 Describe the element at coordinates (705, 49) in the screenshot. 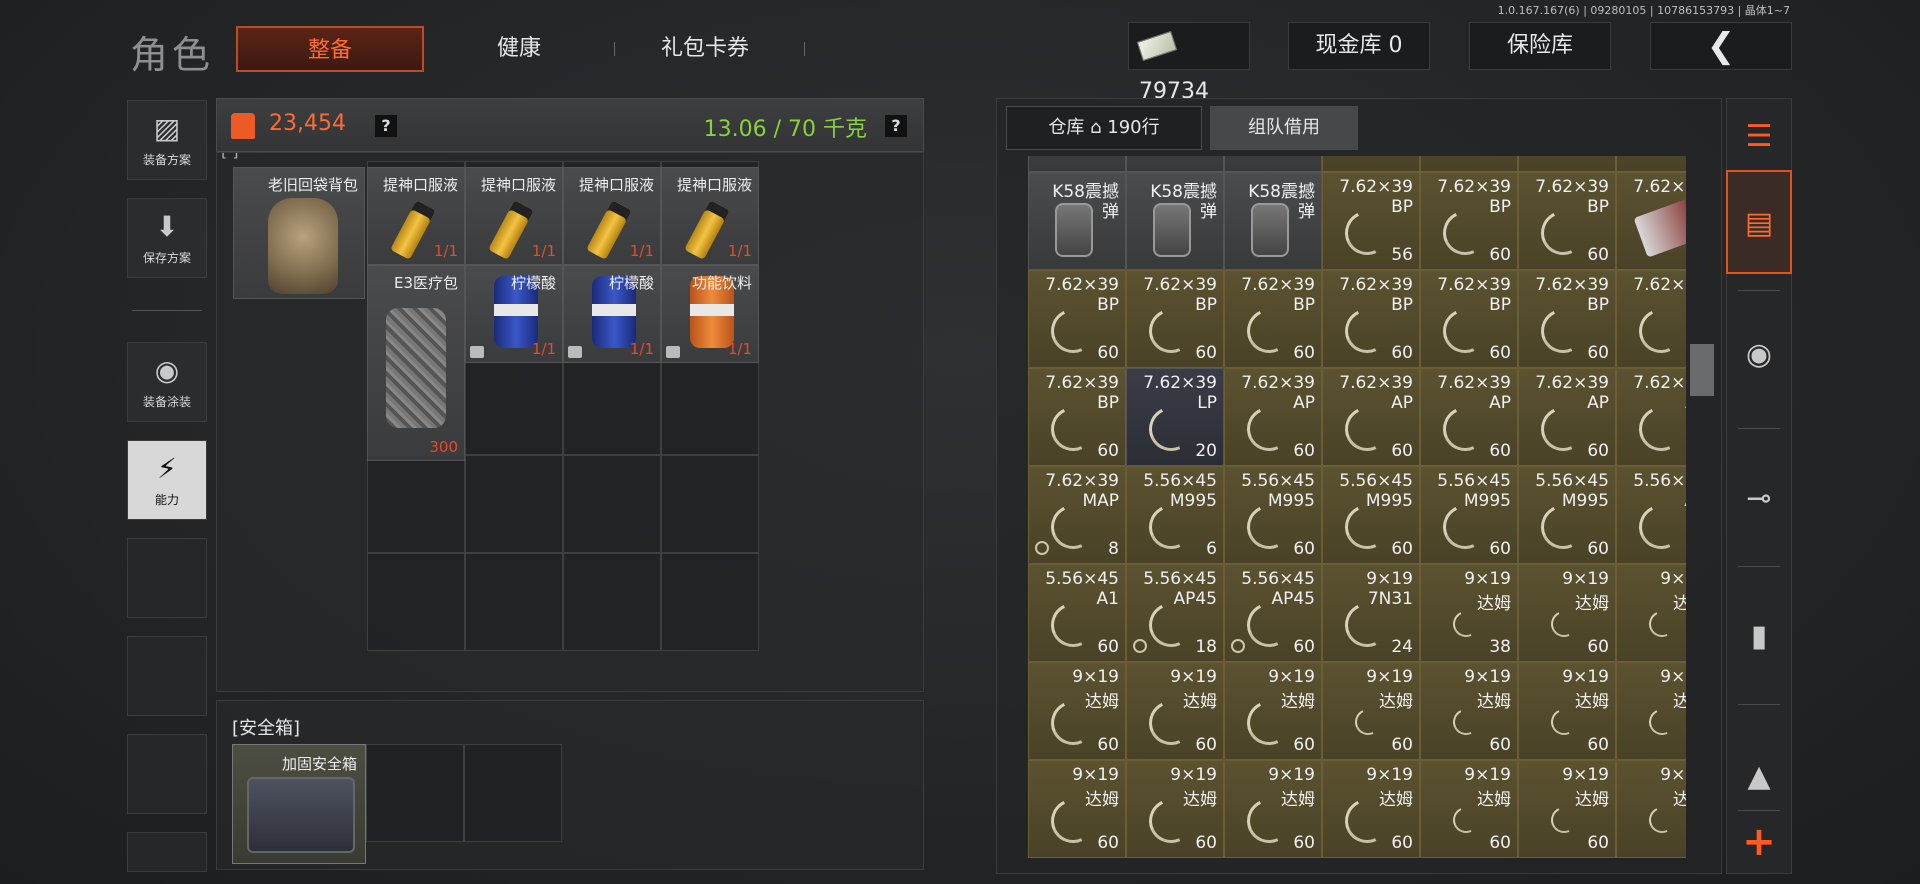

I see `tab-gift-vouchers: 礼包卡券` at that location.